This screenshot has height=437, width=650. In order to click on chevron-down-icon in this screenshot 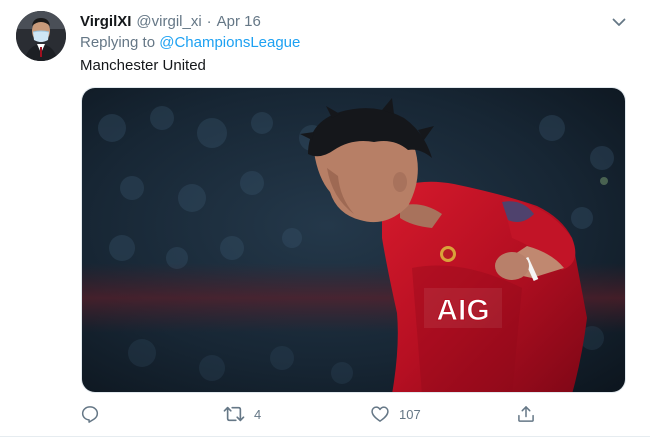, I will do `click(619, 22)`.